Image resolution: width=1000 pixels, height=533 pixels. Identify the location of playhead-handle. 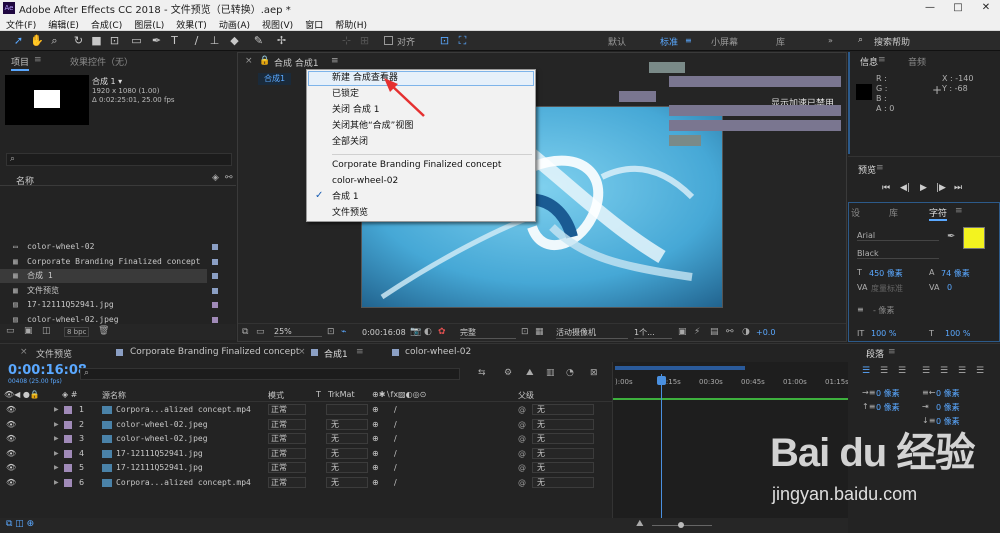
(661, 380).